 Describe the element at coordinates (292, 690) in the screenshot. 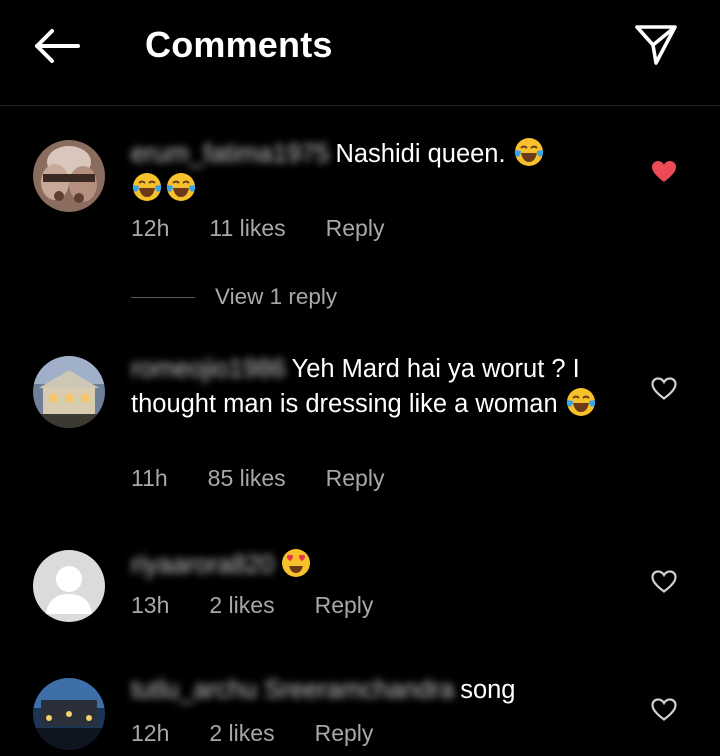

I see `comment-username: tutlu_archu Sreeramchandra` at that location.